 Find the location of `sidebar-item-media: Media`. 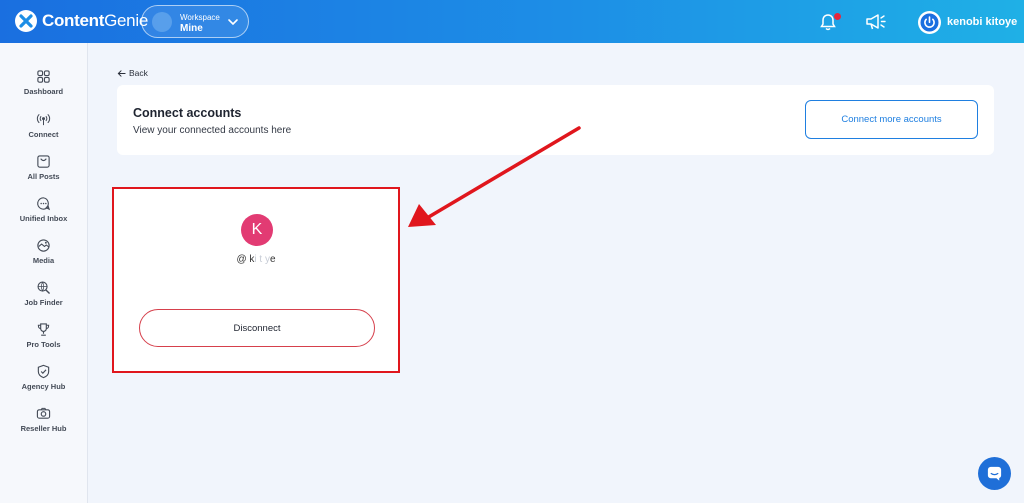

sidebar-item-media: Media is located at coordinates (43, 251).